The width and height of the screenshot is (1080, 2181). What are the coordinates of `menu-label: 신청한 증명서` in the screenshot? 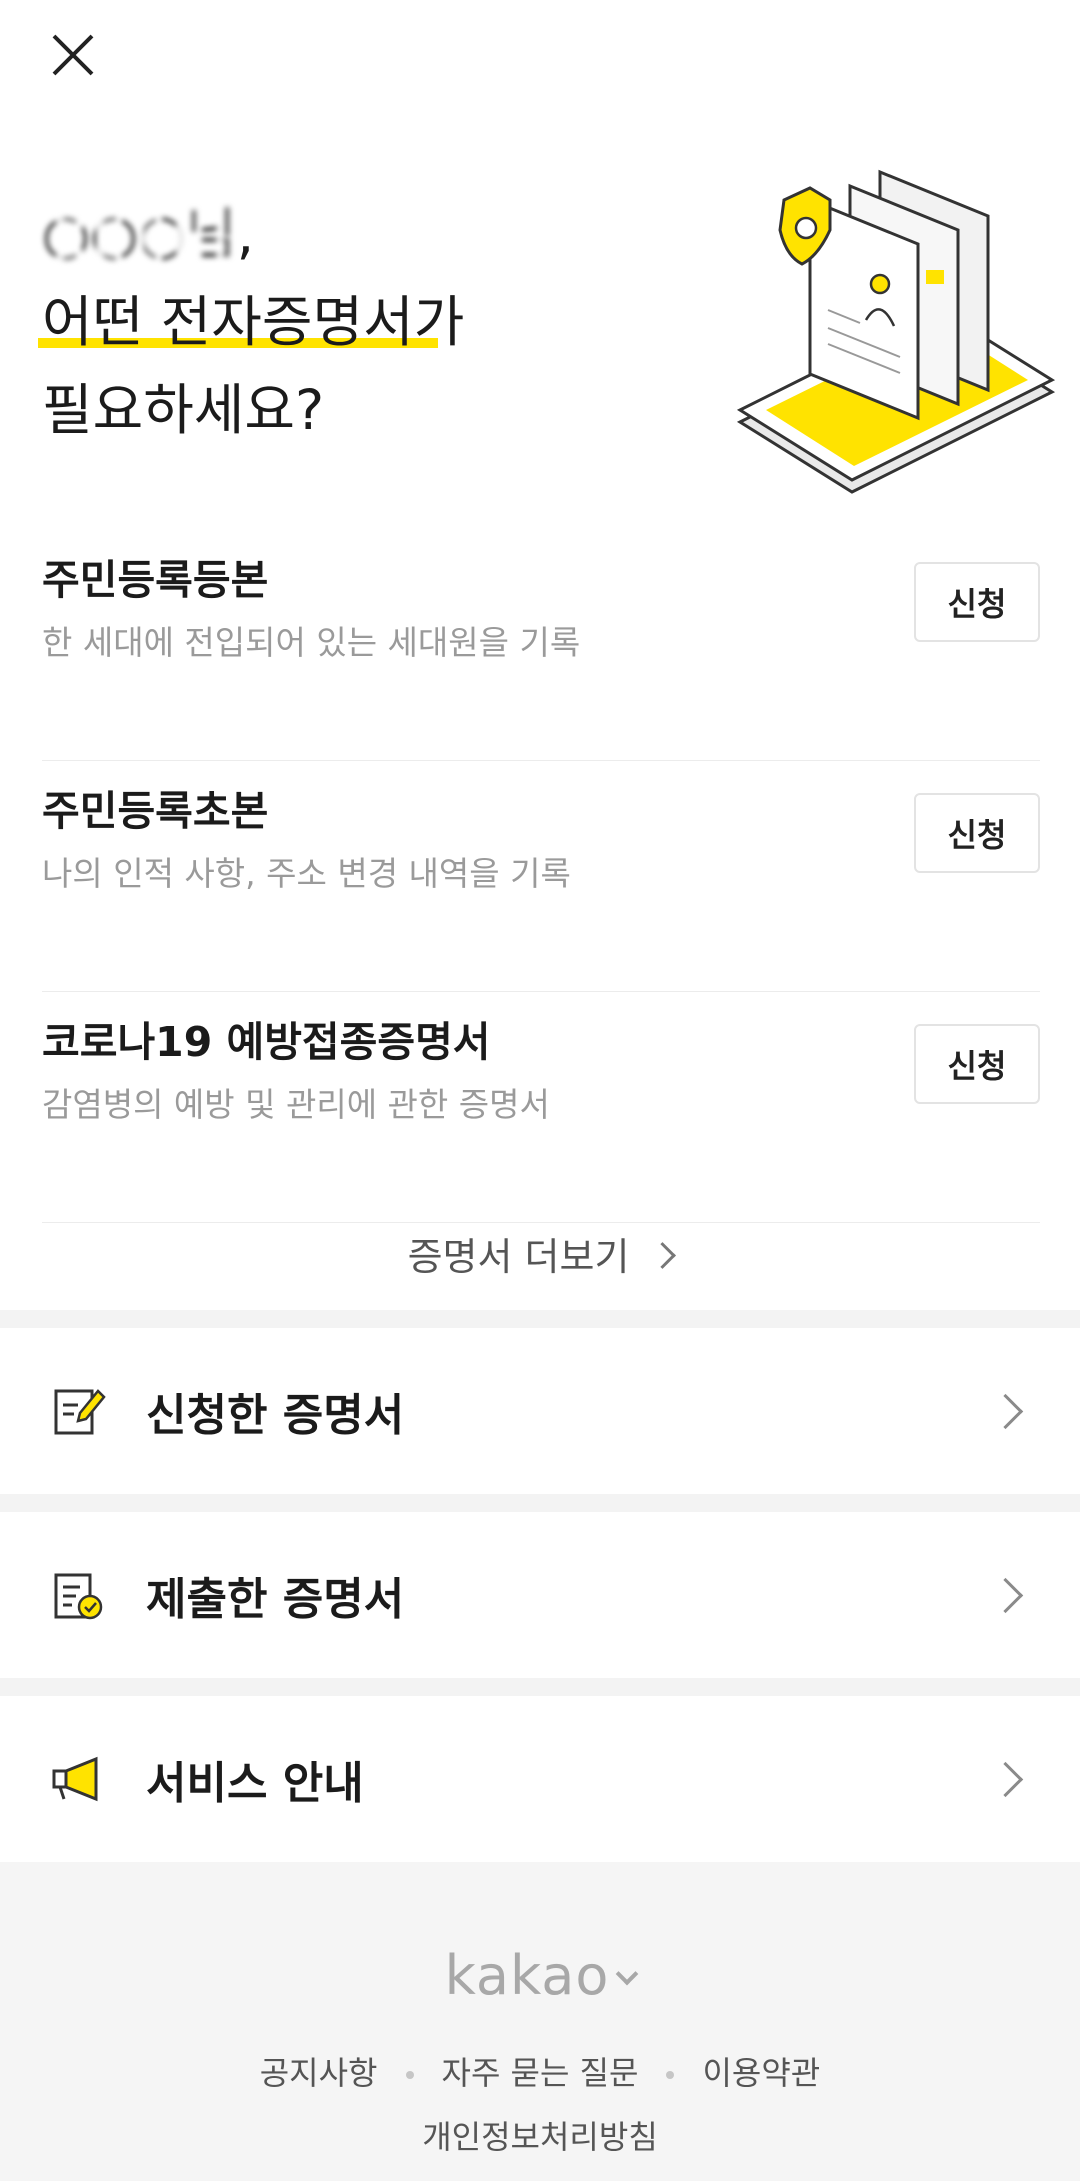 It's located at (275, 1415).